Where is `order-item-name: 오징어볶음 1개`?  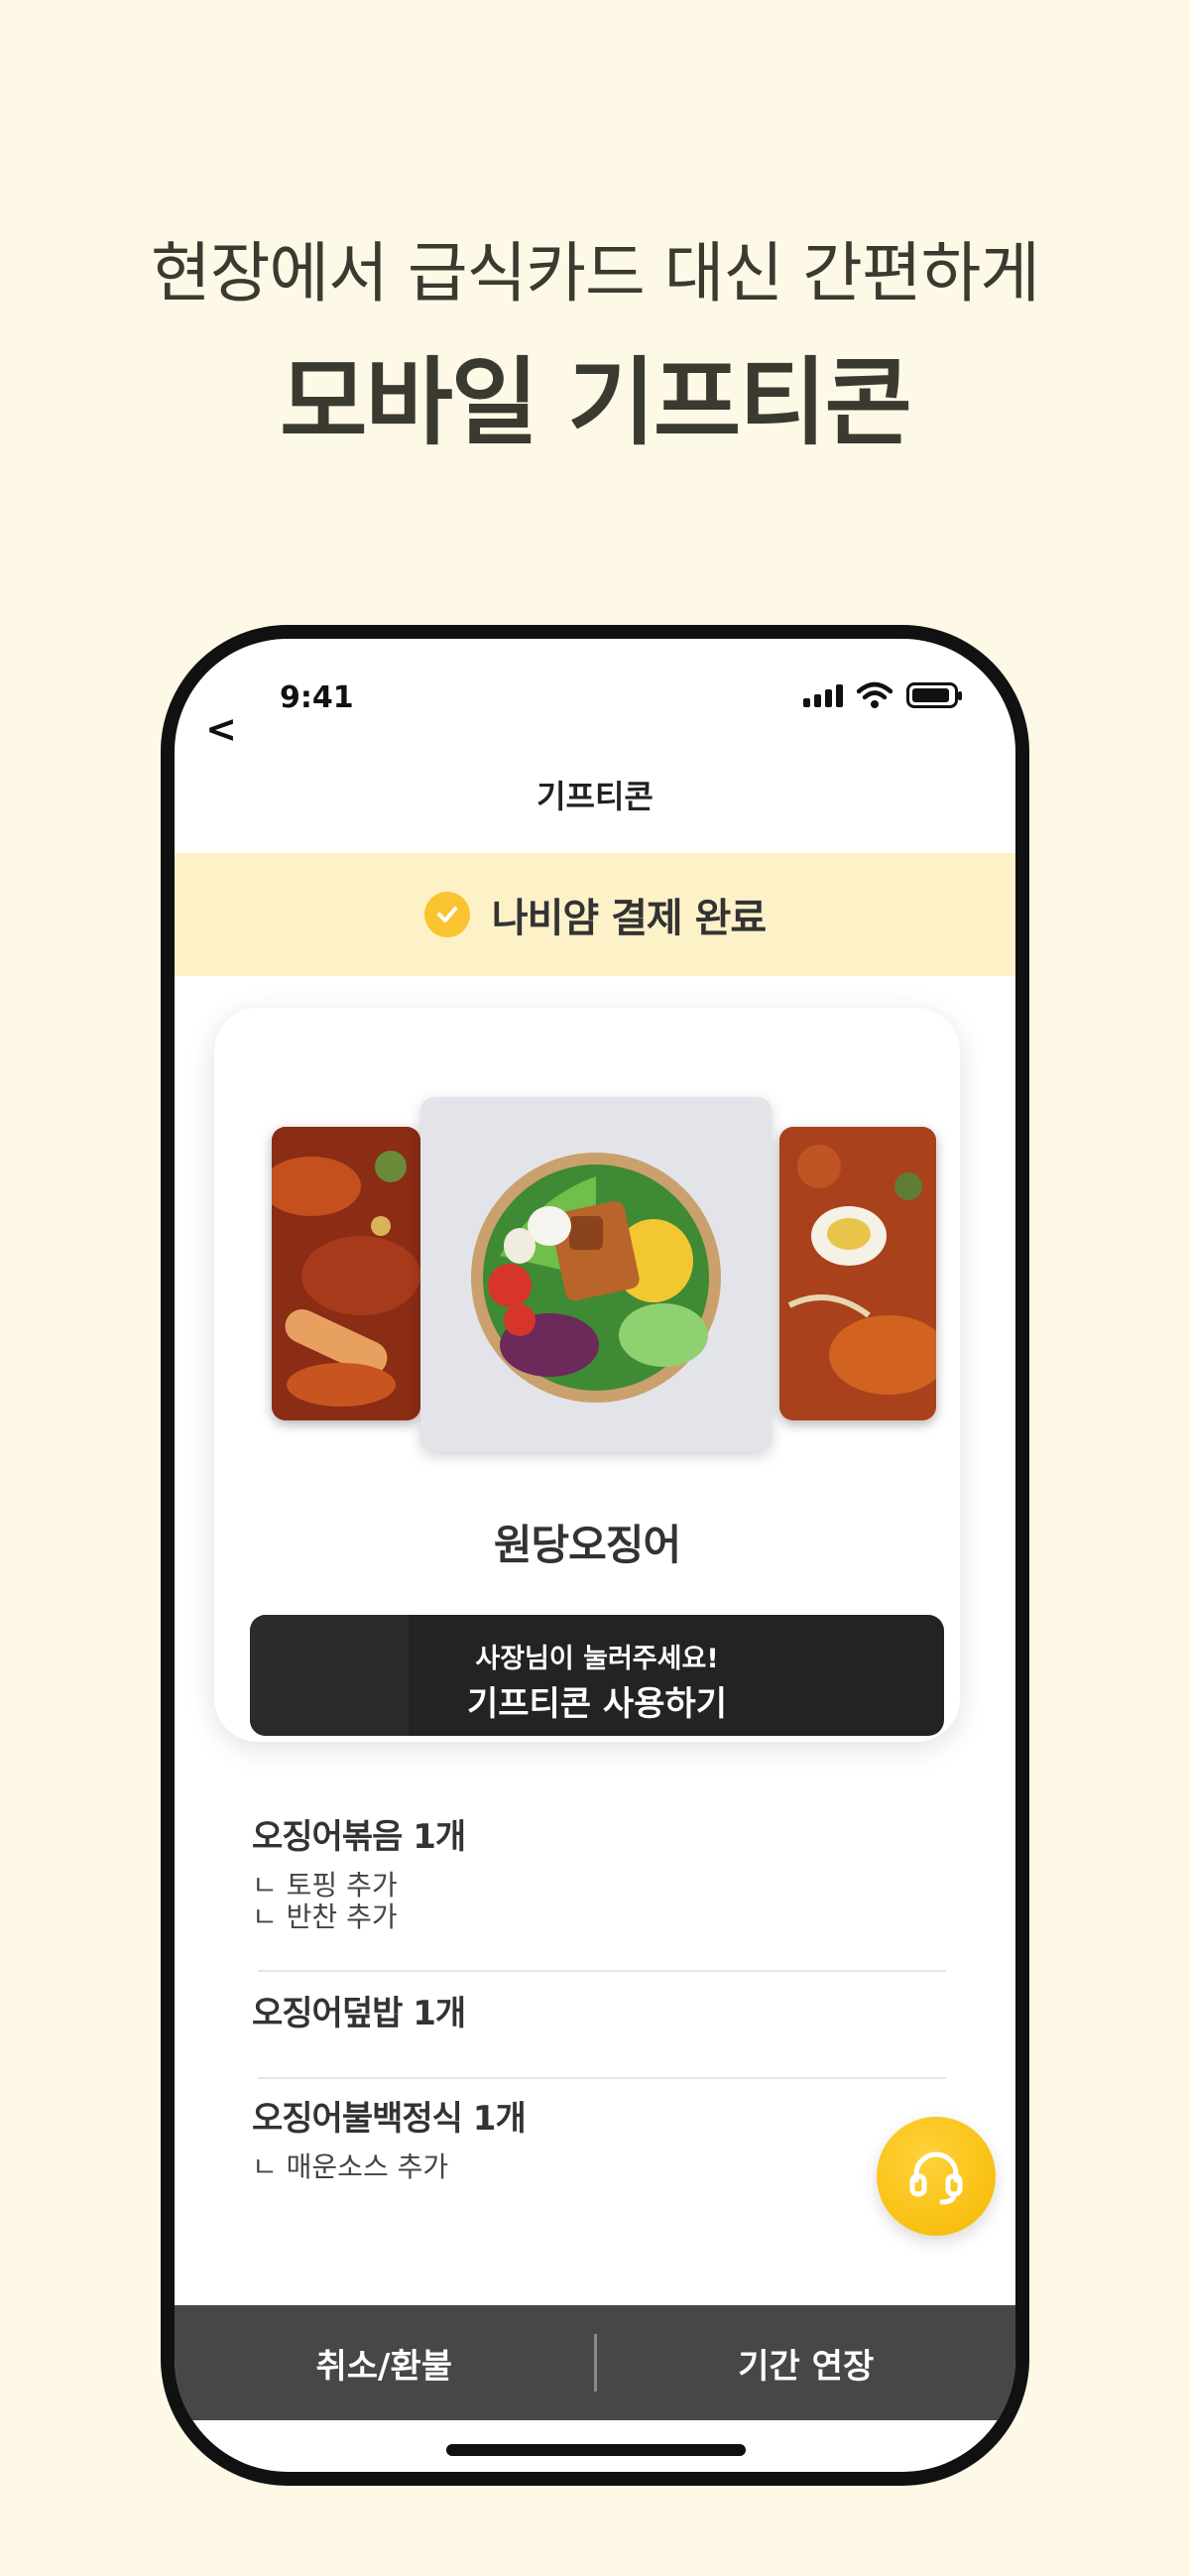
order-item-name: 오징어볶음 1개 is located at coordinates (359, 1837).